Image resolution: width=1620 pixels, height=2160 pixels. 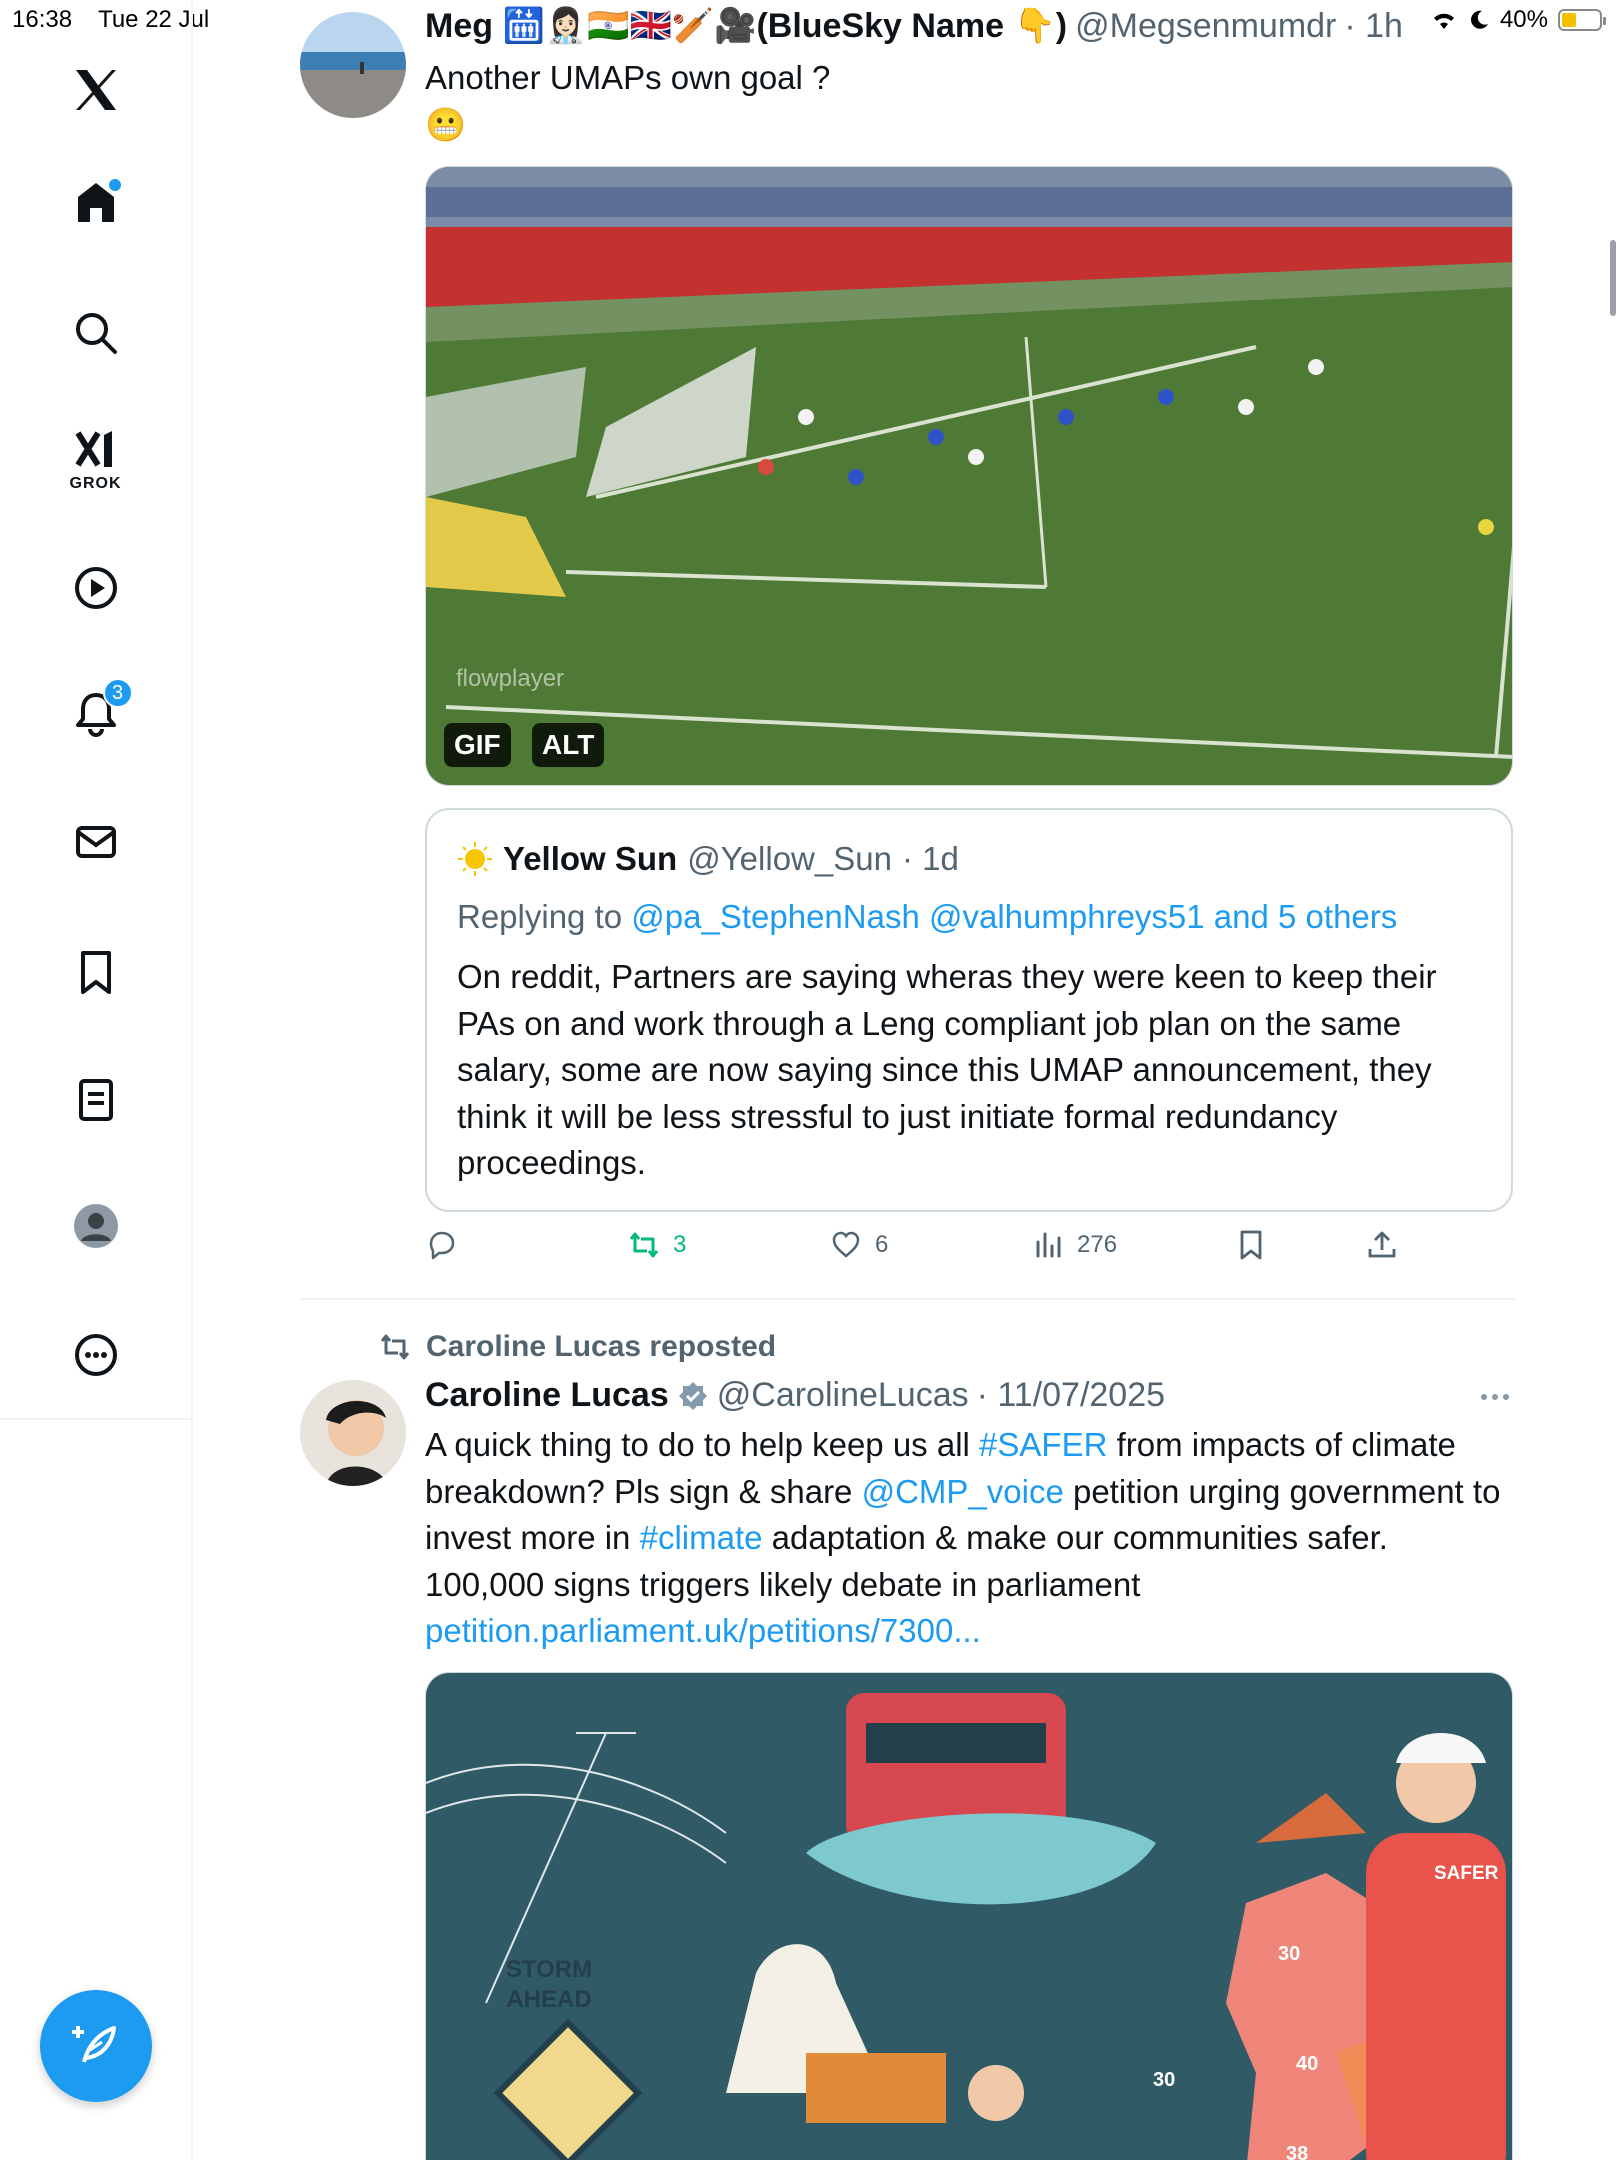 What do you see at coordinates (1523, 19) in the screenshot?
I see `battery-percent: 40%` at bounding box center [1523, 19].